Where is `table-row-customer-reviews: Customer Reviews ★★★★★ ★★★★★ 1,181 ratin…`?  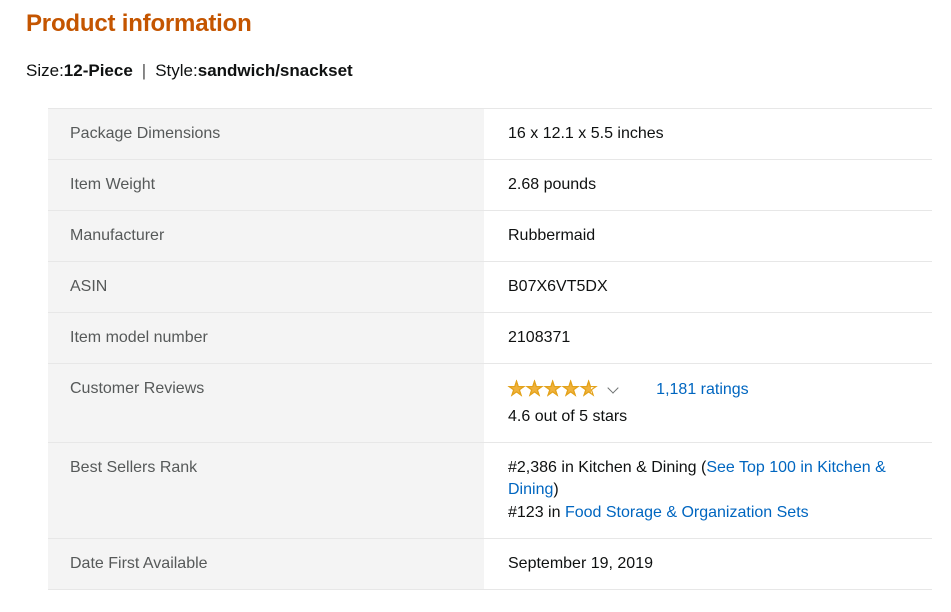 table-row-customer-reviews: Customer Reviews ★★★★★ ★★★★★ 1,181 ratin… is located at coordinates (490, 403).